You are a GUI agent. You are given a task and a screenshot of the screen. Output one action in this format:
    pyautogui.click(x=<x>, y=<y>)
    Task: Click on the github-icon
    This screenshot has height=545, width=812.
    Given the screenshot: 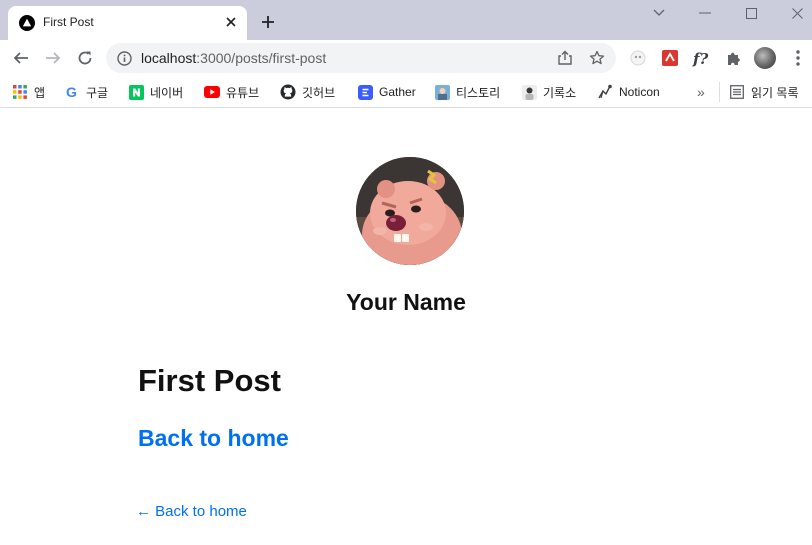 What is the action you would take?
    pyautogui.click(x=288, y=92)
    